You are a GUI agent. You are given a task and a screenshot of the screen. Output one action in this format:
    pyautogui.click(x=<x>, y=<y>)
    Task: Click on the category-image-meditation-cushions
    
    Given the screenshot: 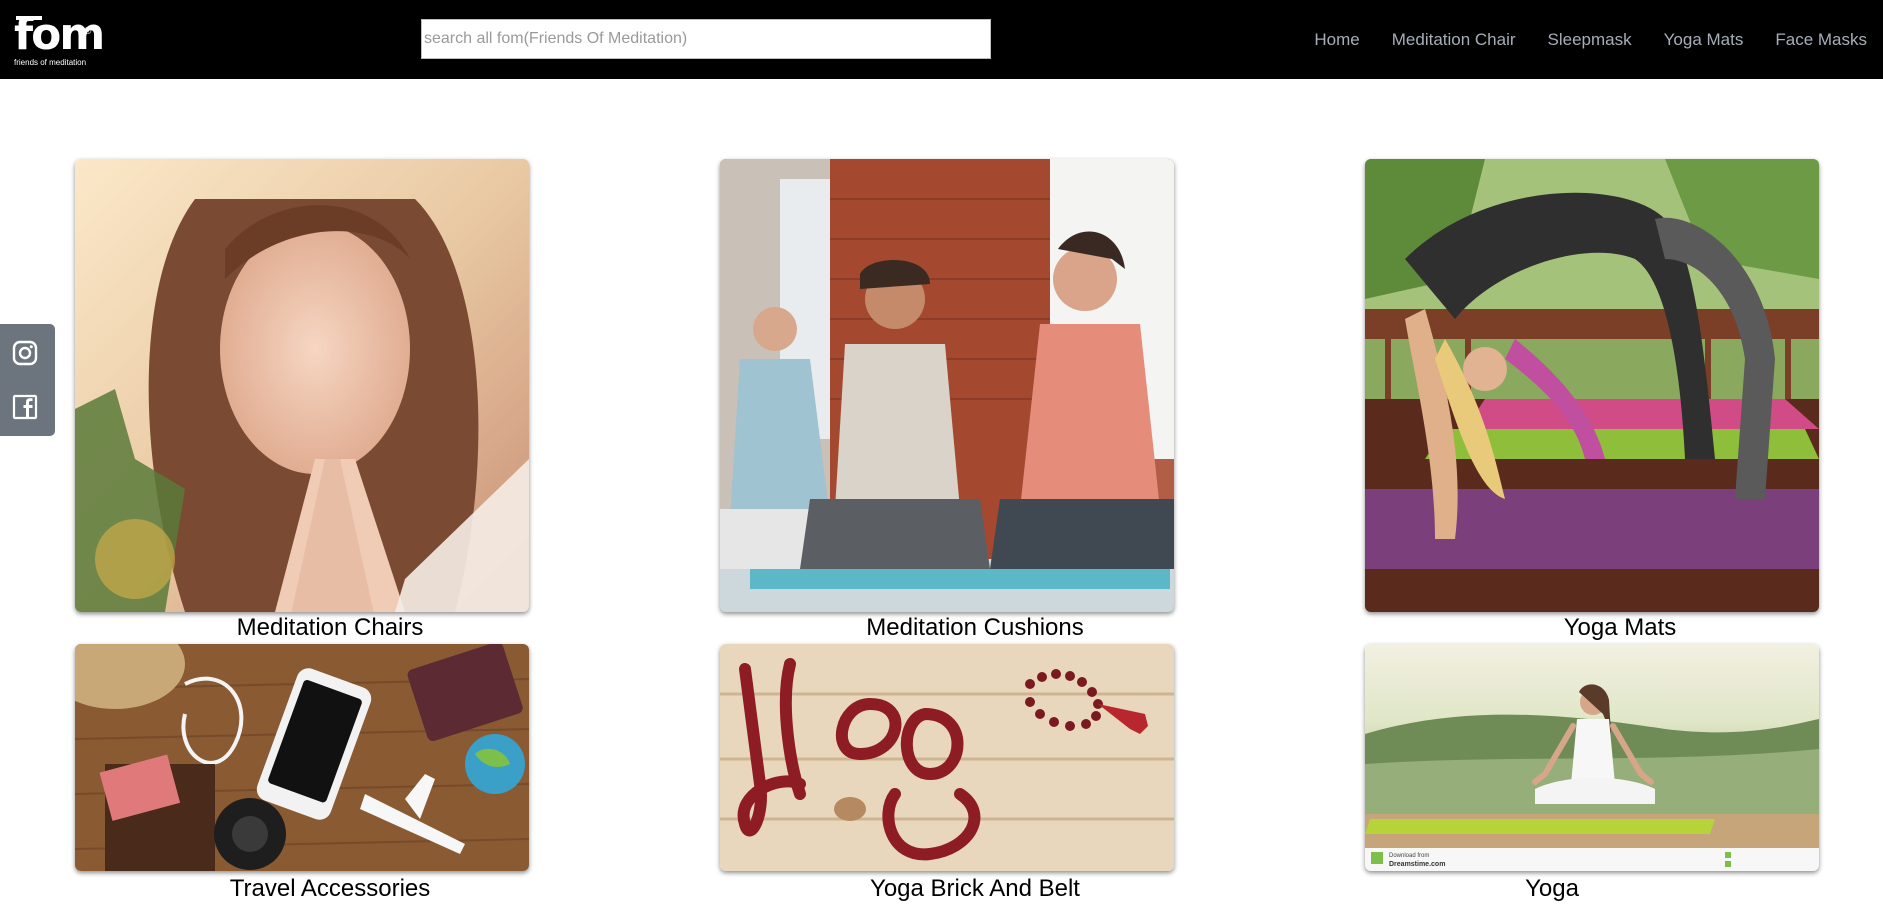 What is the action you would take?
    pyautogui.click(x=947, y=385)
    